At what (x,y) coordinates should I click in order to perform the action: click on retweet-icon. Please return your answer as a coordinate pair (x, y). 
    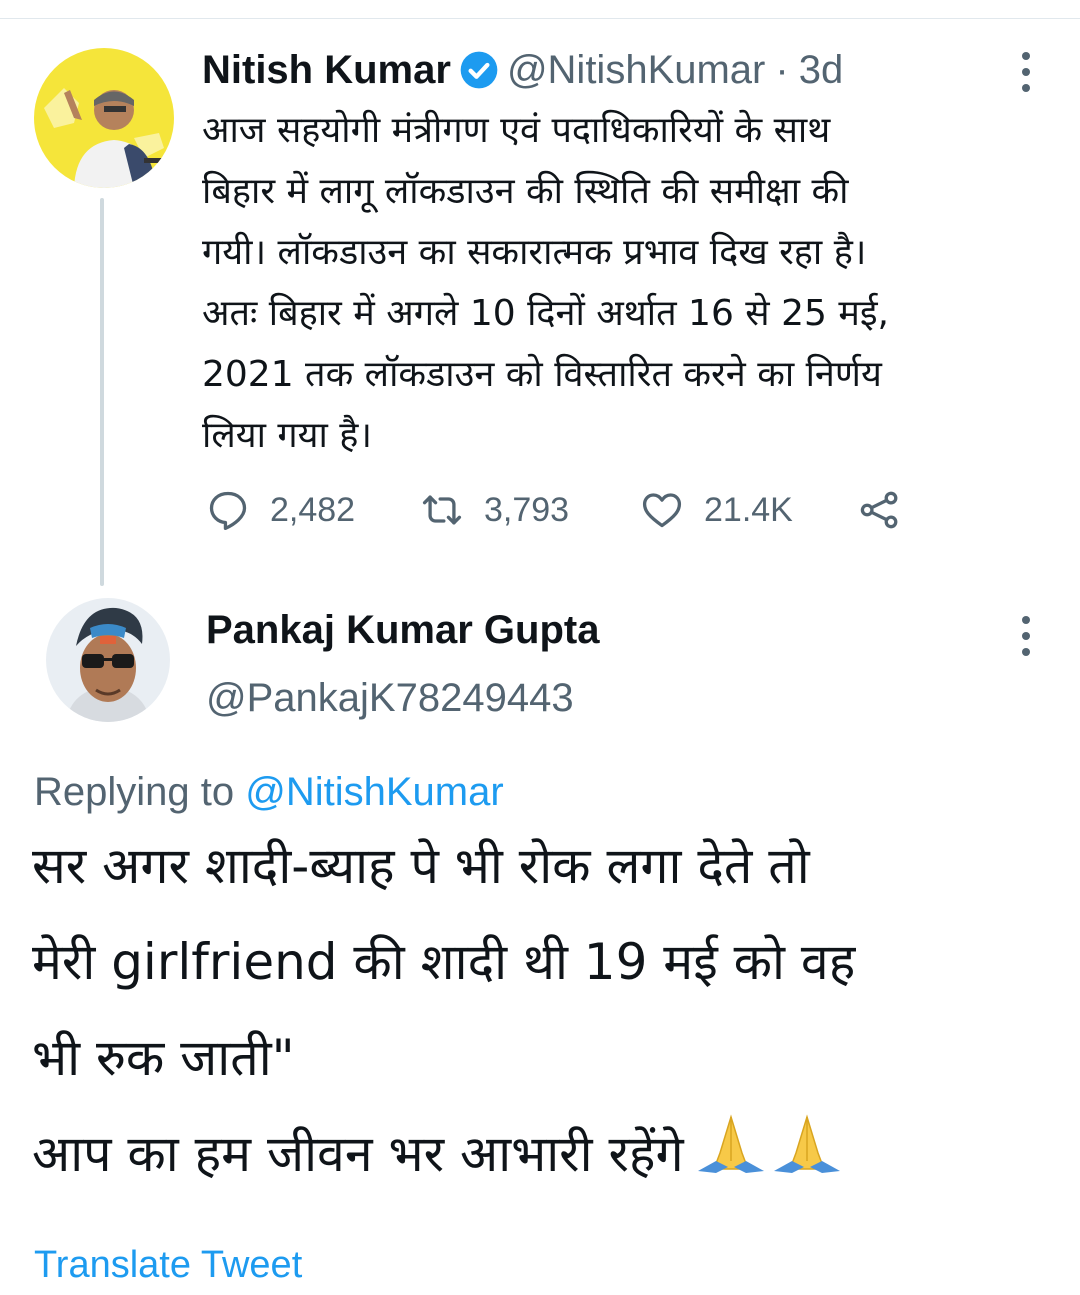
    Looking at the image, I should click on (442, 510).